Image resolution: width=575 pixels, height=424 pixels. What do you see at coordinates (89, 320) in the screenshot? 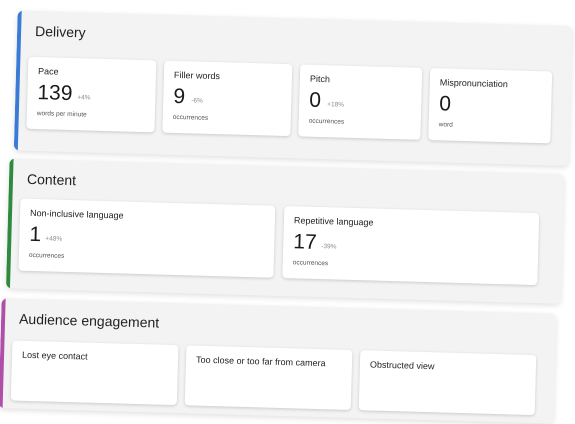
I see `engagement-heading: Audience engagement` at bounding box center [89, 320].